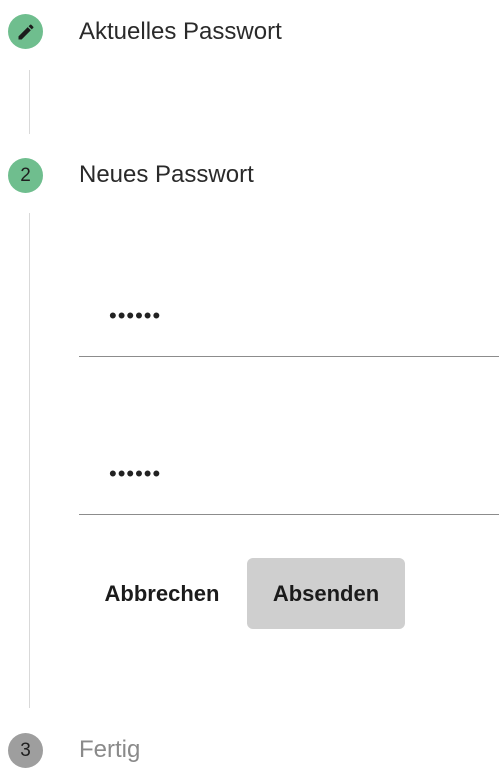  I want to click on confirm-password-input, so click(289, 474).